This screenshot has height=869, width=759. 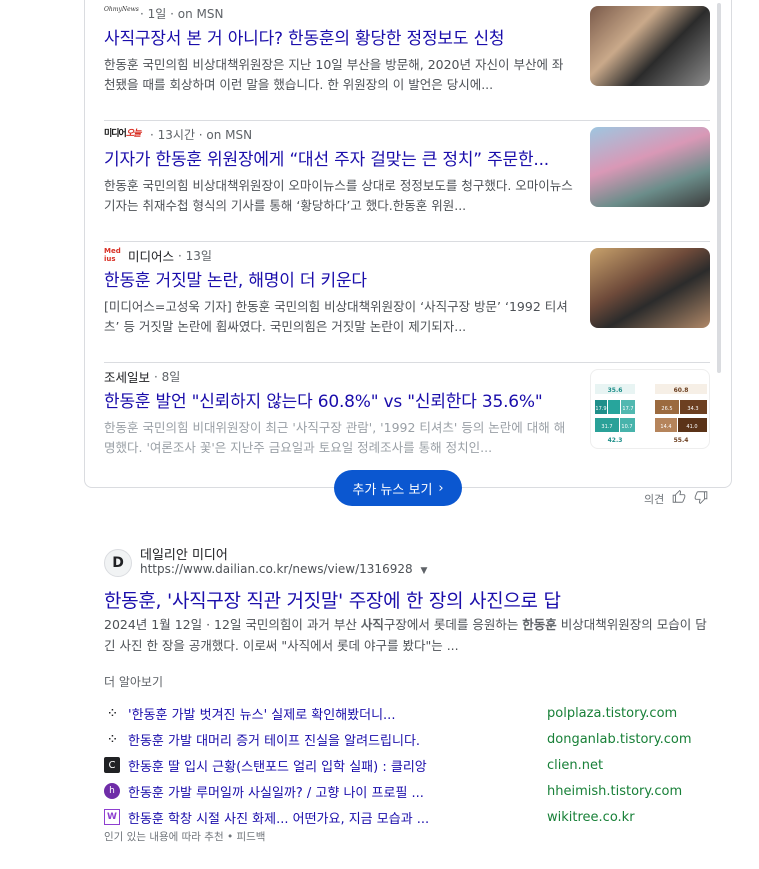 What do you see at coordinates (339, 281) in the screenshot?
I see `news-title: 한동훈 거짓말 논란, 해명이 더 키운다` at bounding box center [339, 281].